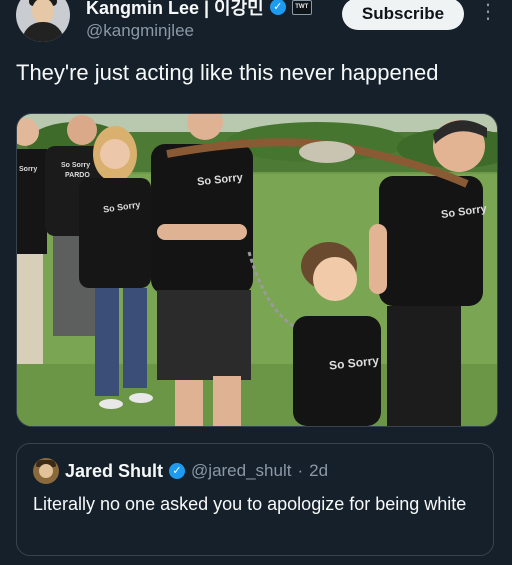 This screenshot has height=565, width=512. What do you see at coordinates (301, 7) in the screenshot?
I see `affiliation-badge-icon: TWT` at bounding box center [301, 7].